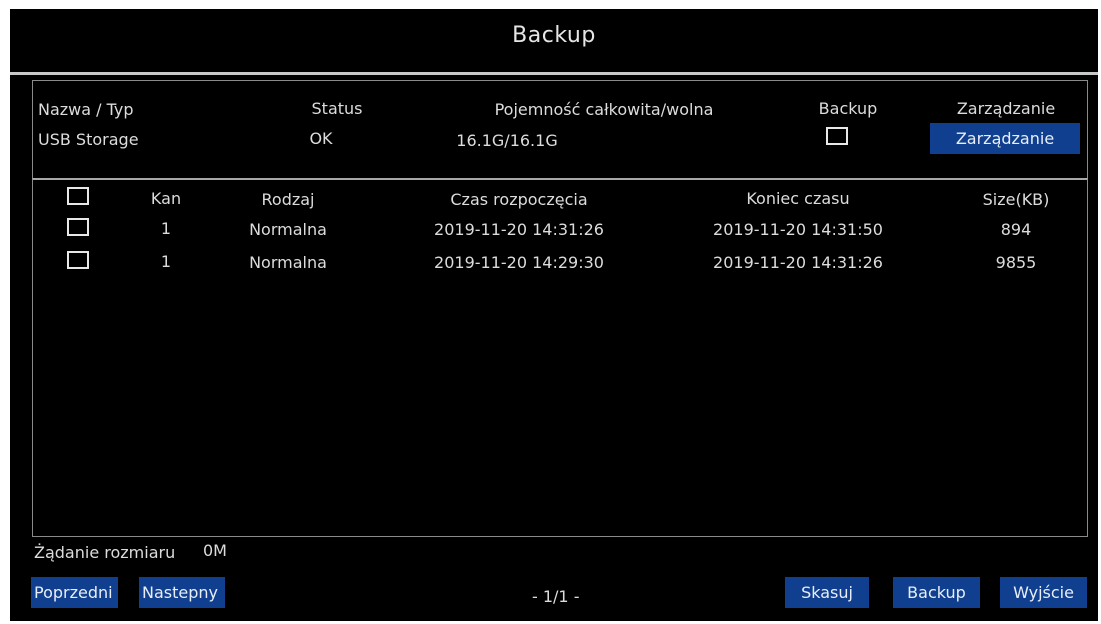 The width and height of the screenshot is (1101, 624). I want to click on size-request-value: 0M, so click(215, 550).